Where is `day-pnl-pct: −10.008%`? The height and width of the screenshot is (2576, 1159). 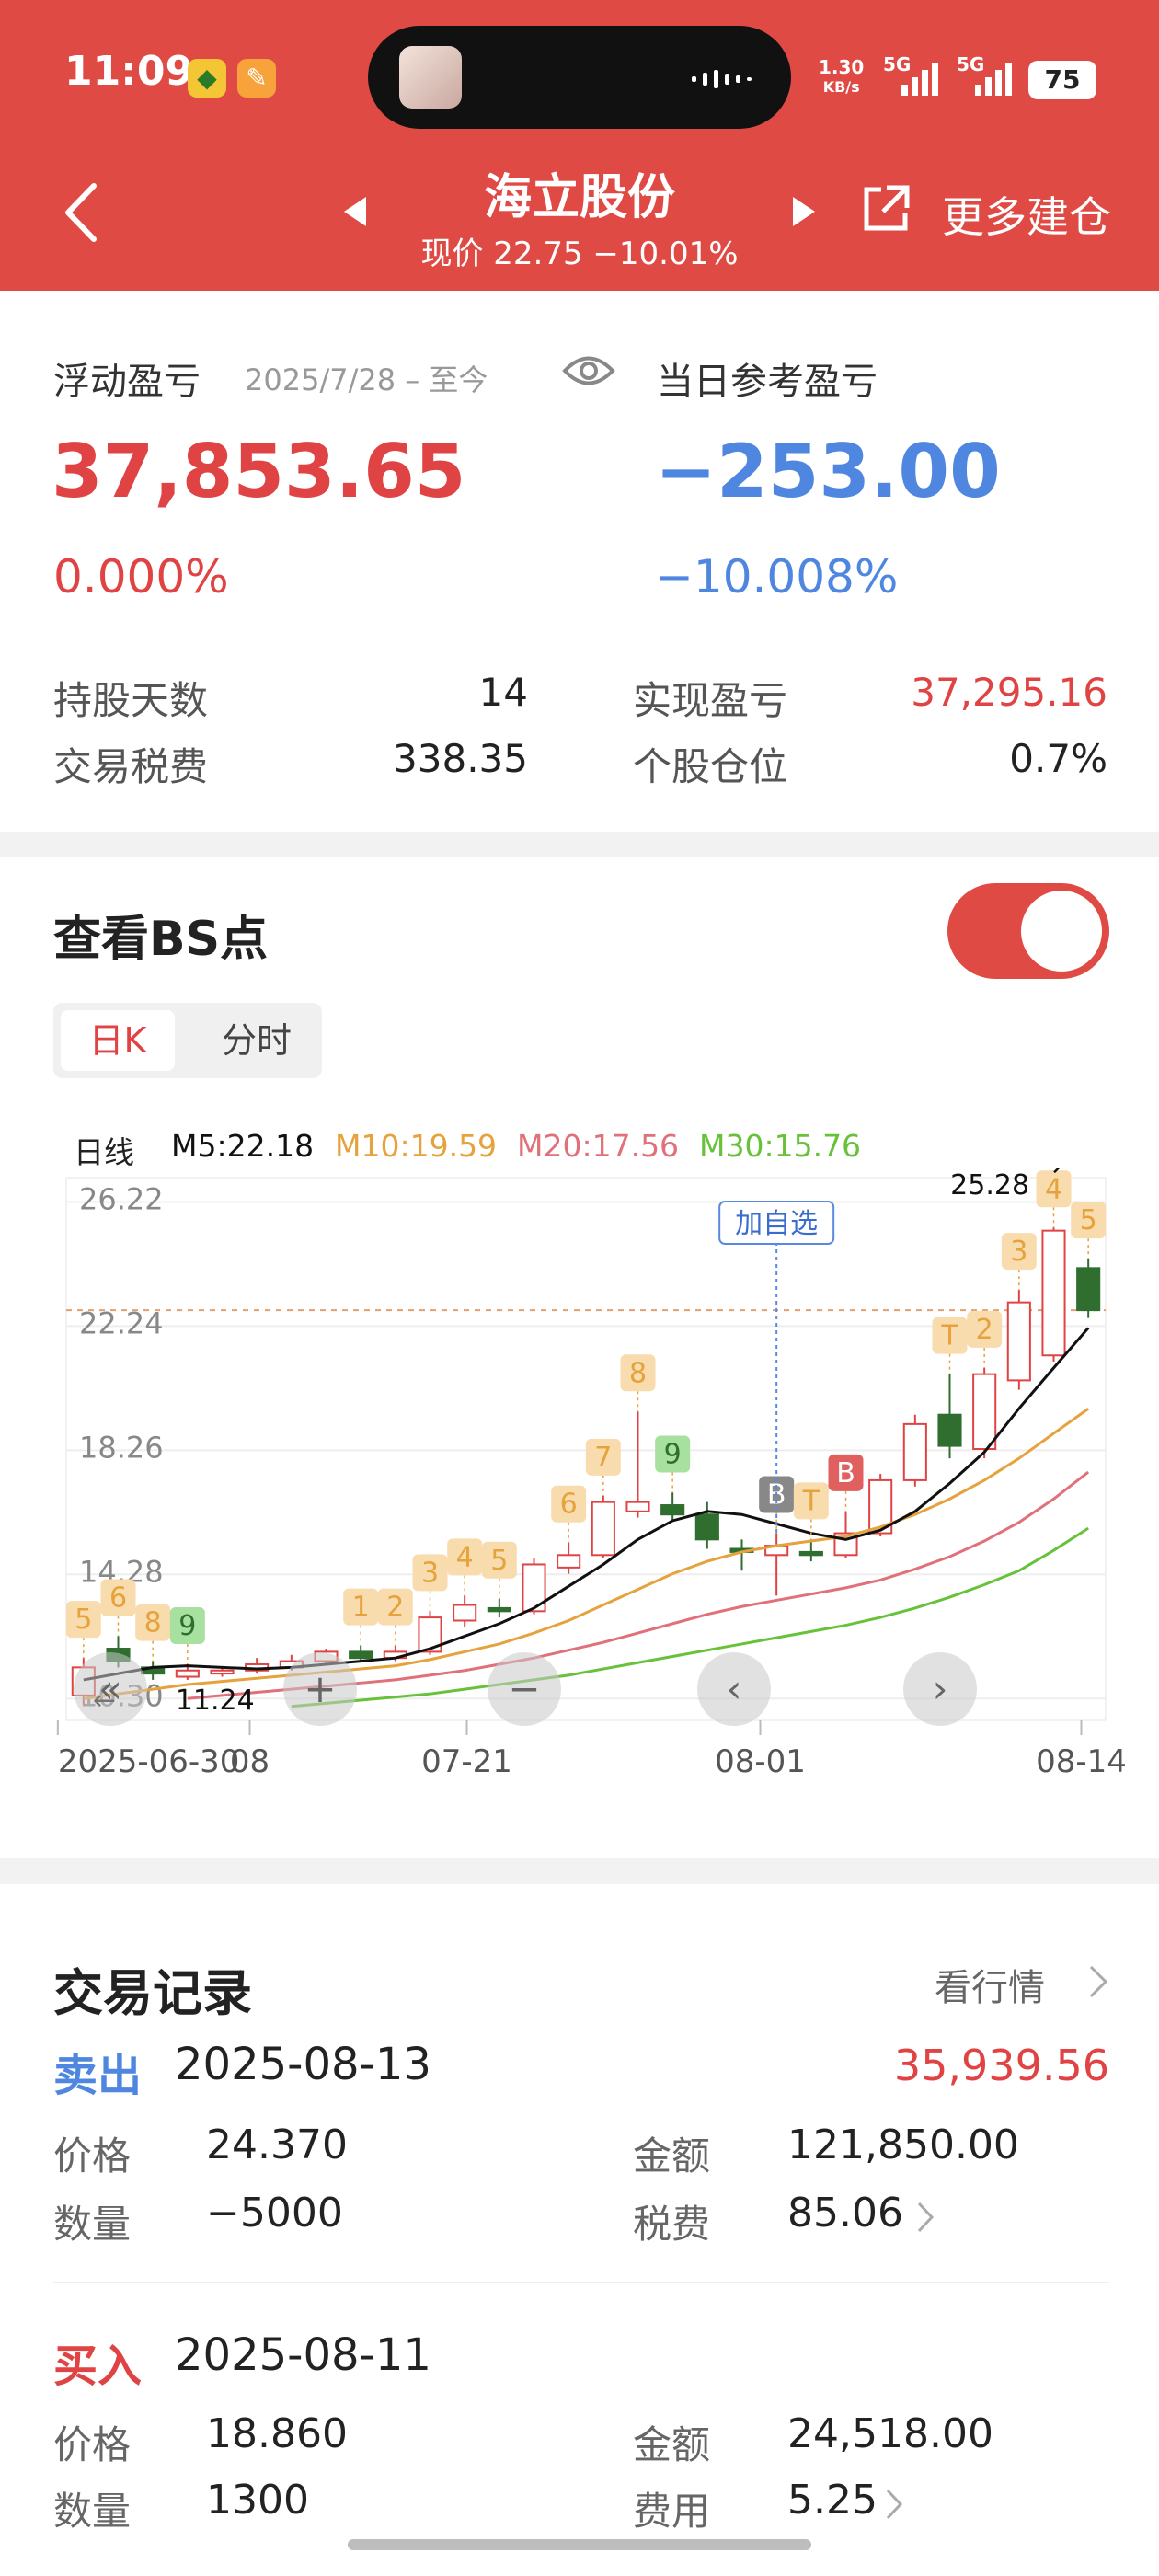
day-pnl-pct: −10.008% is located at coordinates (777, 577).